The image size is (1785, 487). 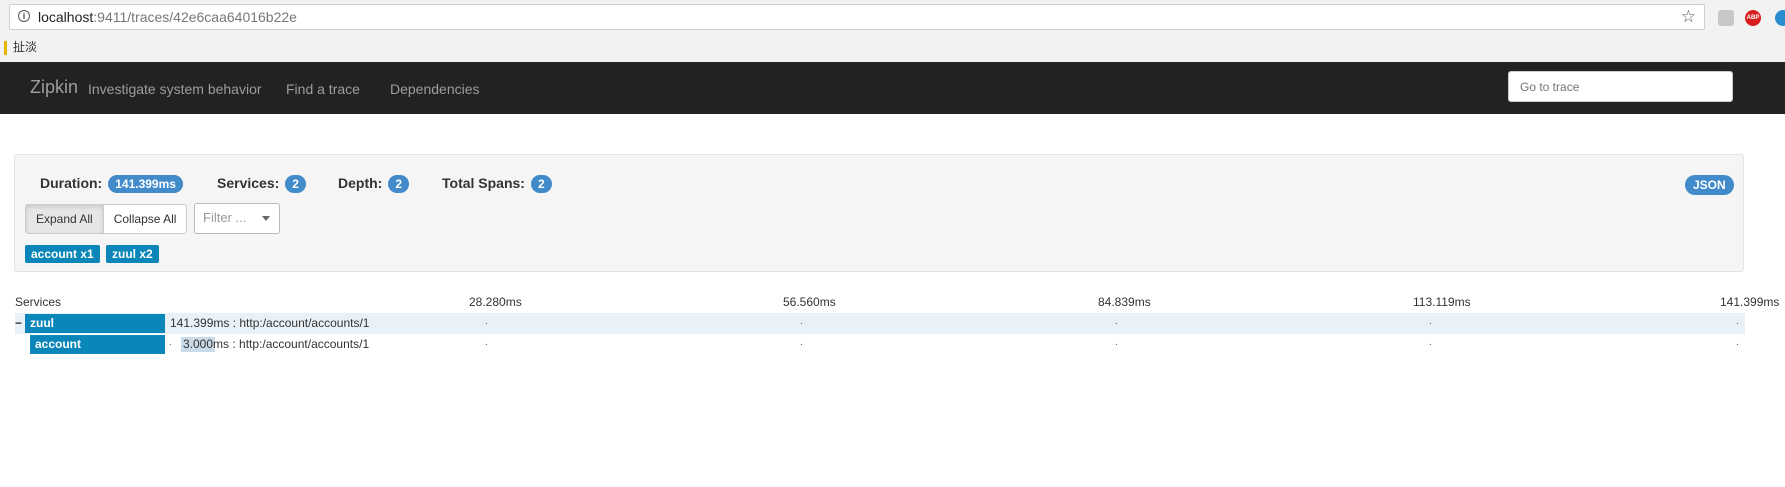 What do you see at coordinates (270, 323) in the screenshot?
I see `span-label: 141.399ms : http:/account/accounts/1` at bounding box center [270, 323].